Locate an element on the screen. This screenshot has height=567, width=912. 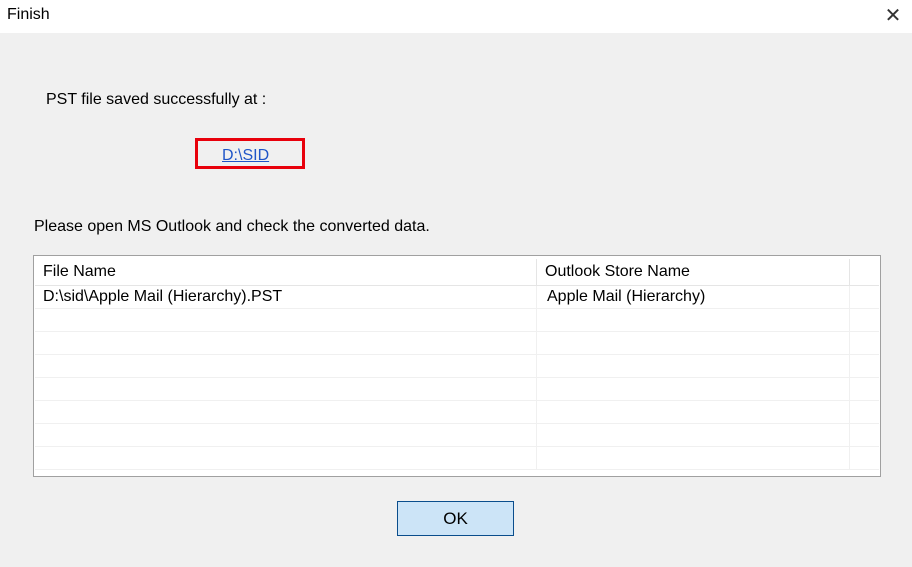
saved-message-label: PST file saved successfully at : is located at coordinates (156, 99).